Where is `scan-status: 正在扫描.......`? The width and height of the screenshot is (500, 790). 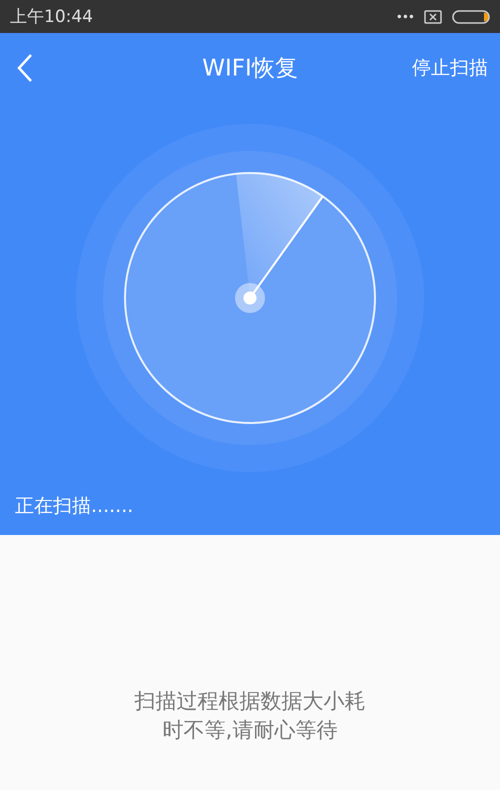 scan-status: 正在扫描....... is located at coordinates (74, 506).